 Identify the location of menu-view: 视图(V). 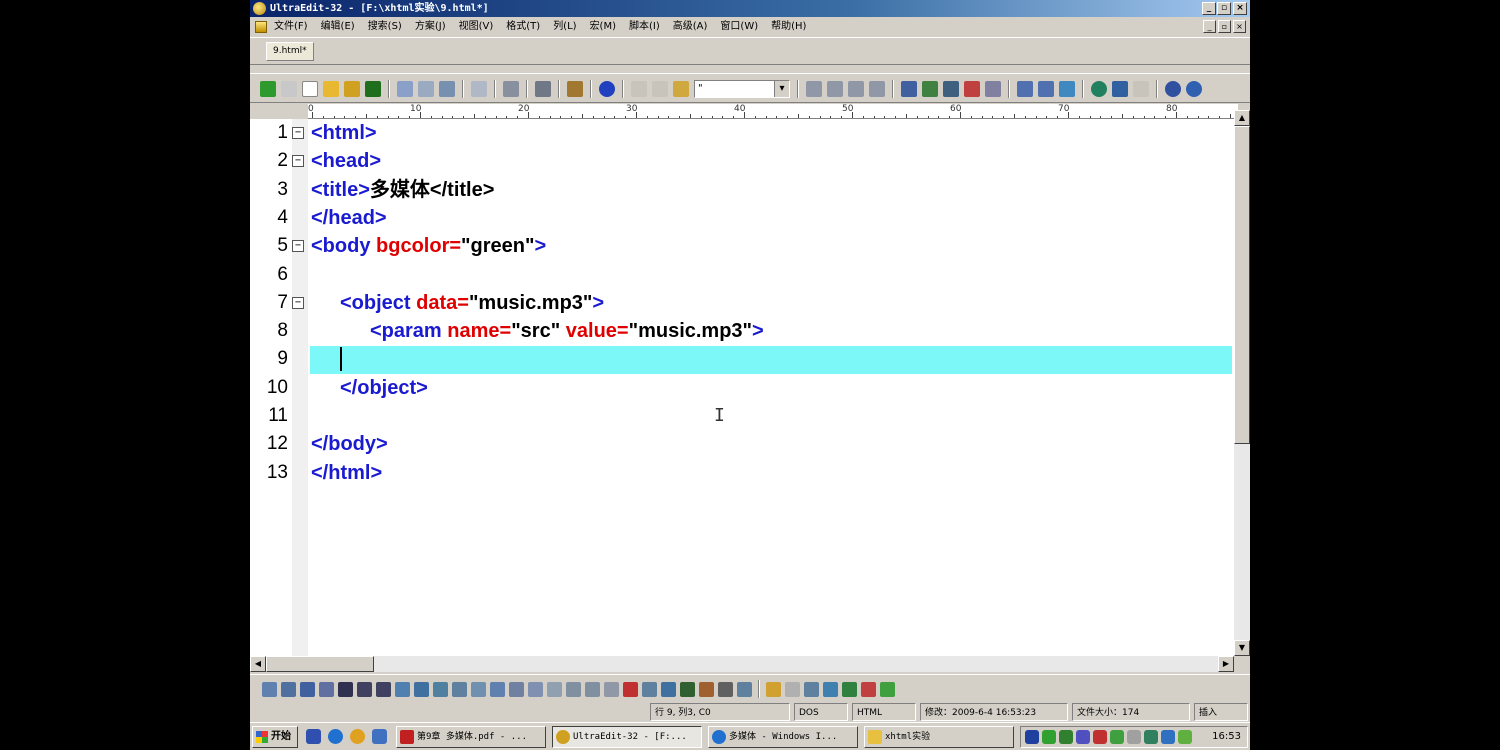
(476, 27).